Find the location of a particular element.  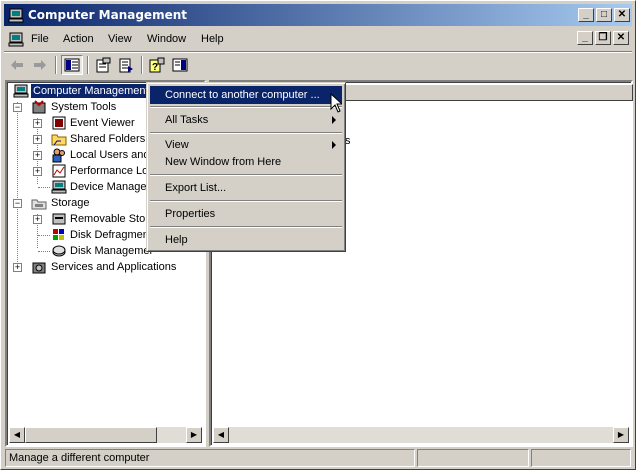

action-pane-icon is located at coordinates (180, 65).